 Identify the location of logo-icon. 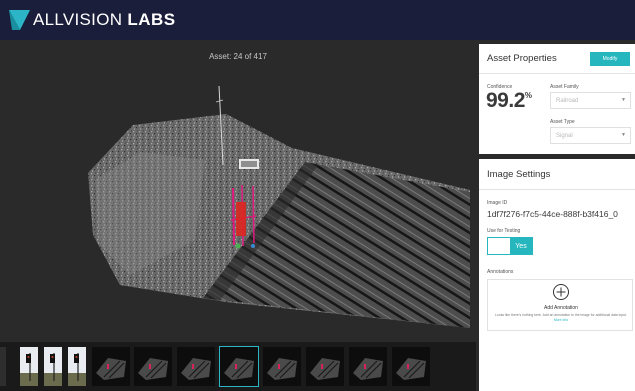
(19, 20).